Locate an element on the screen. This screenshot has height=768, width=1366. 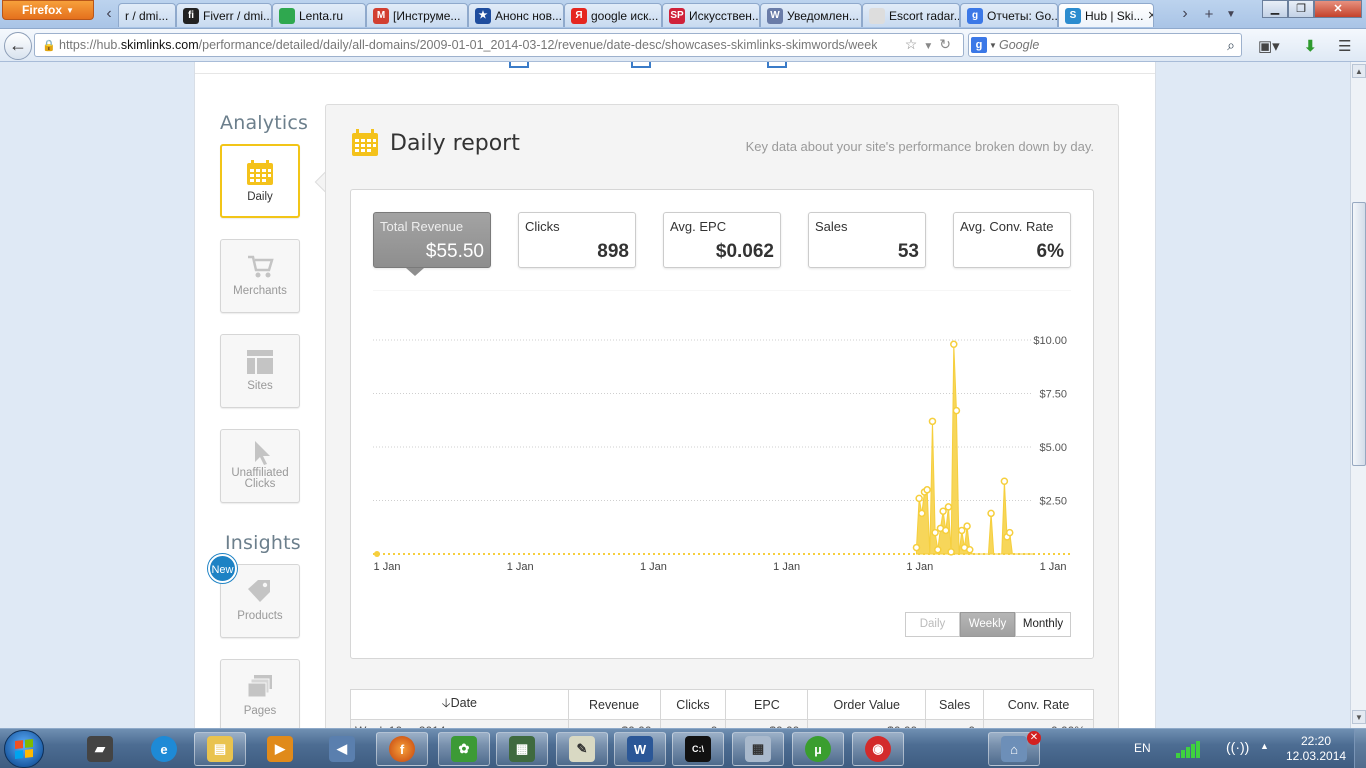
stat-selected-pointer is located at coordinates (415, 272).